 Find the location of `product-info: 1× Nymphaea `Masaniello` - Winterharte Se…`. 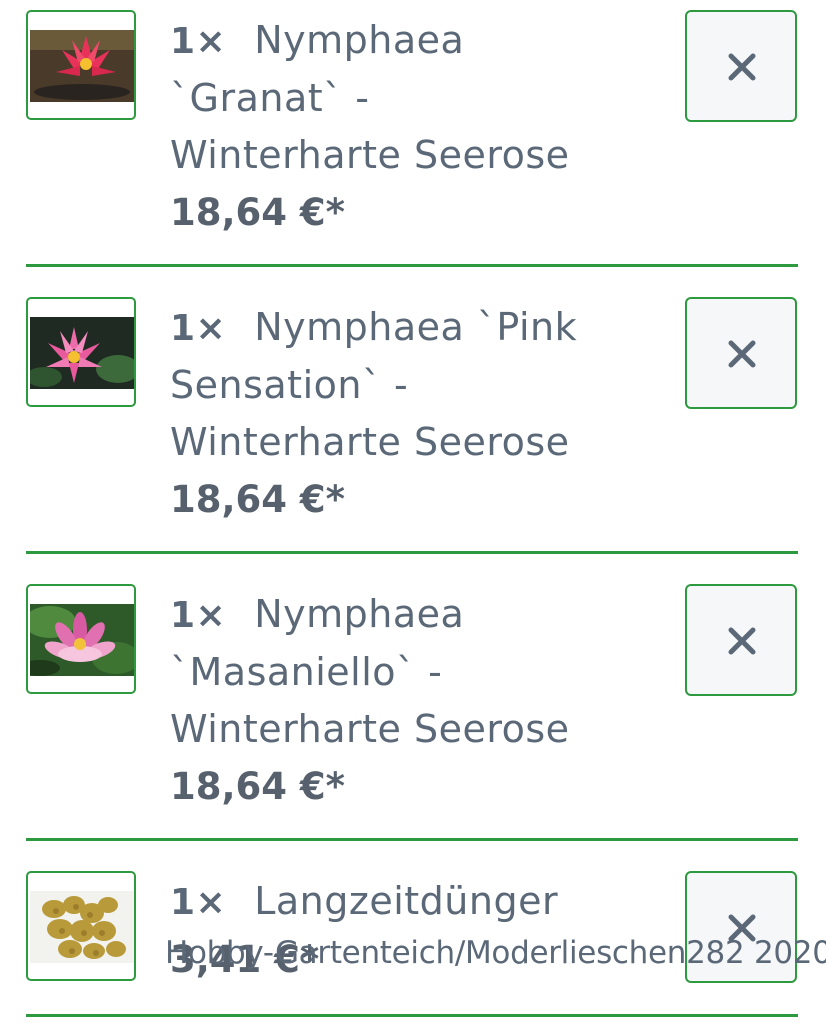

product-info: 1× Nymphaea `Masaniello` - Winterharte Se… is located at coordinates (410, 700).